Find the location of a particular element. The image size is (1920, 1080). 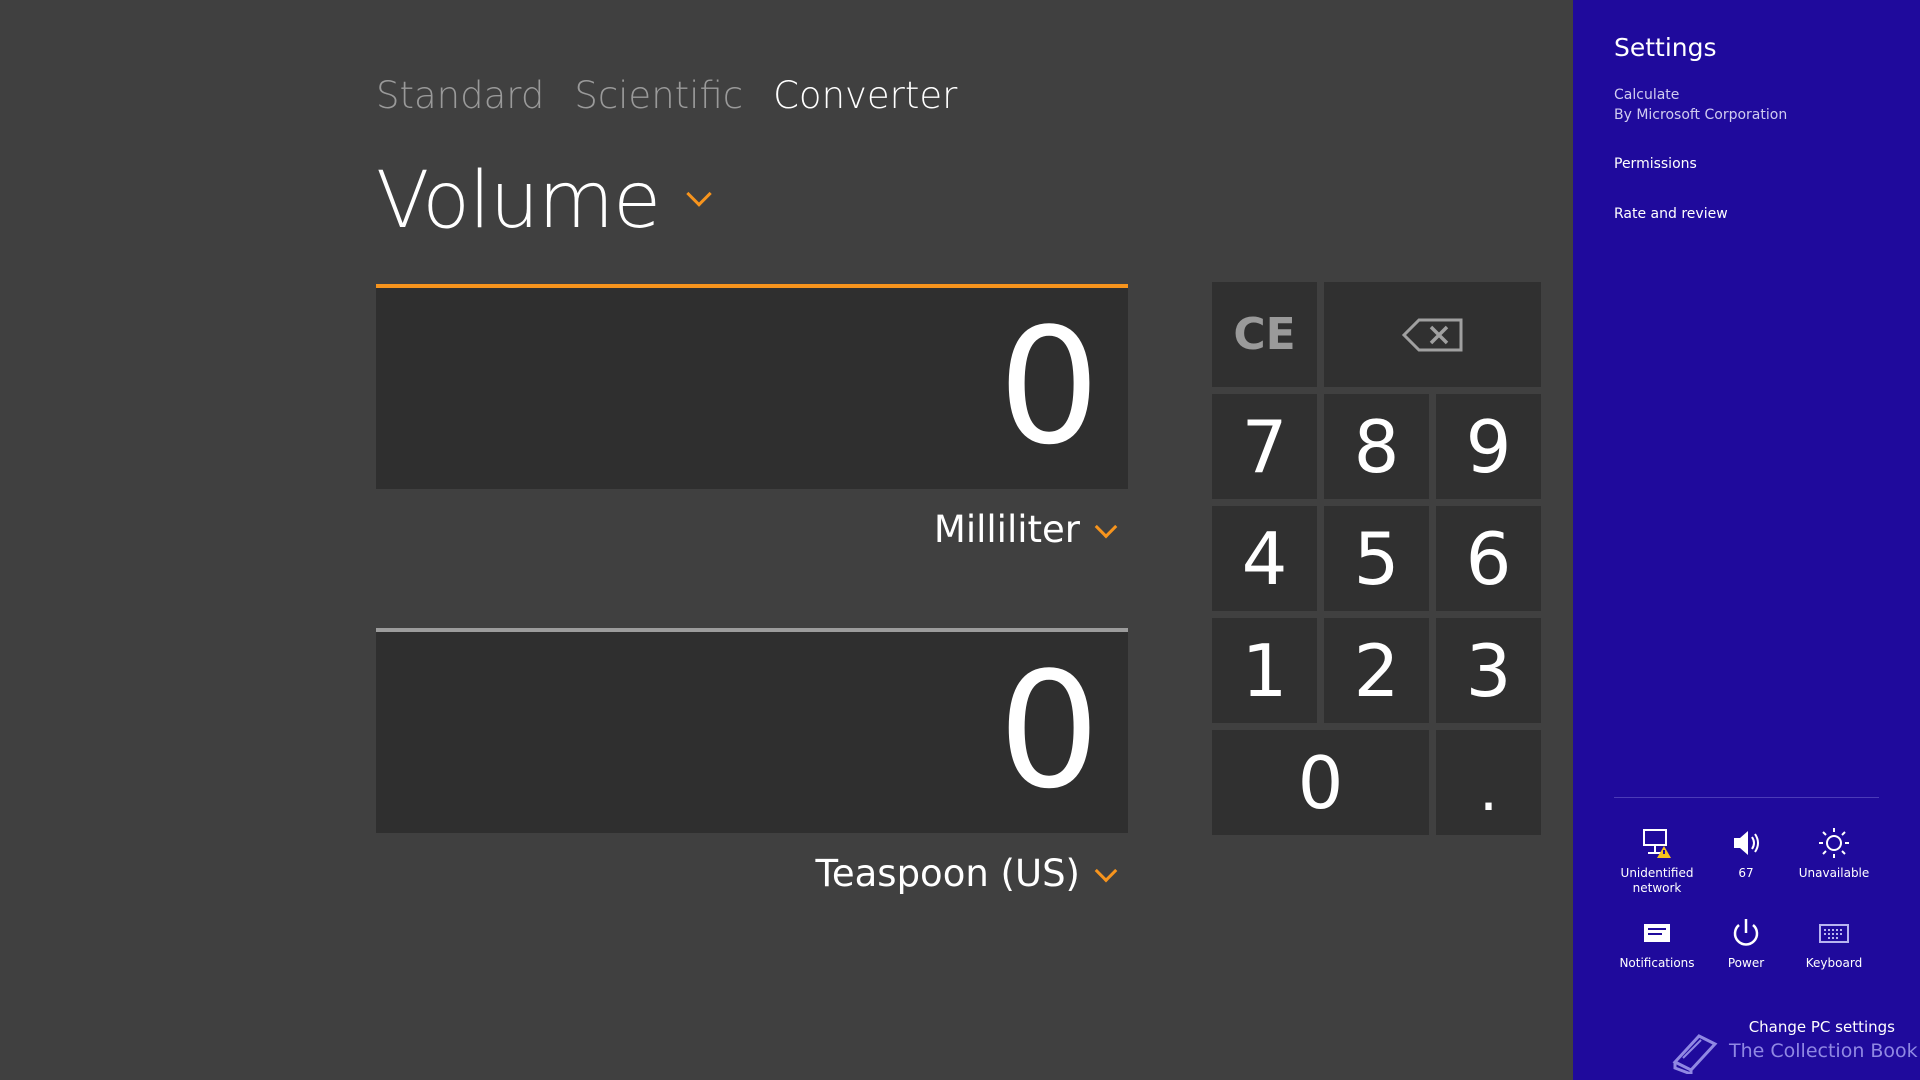

brightness-label: Unavailable is located at coordinates (1834, 873).